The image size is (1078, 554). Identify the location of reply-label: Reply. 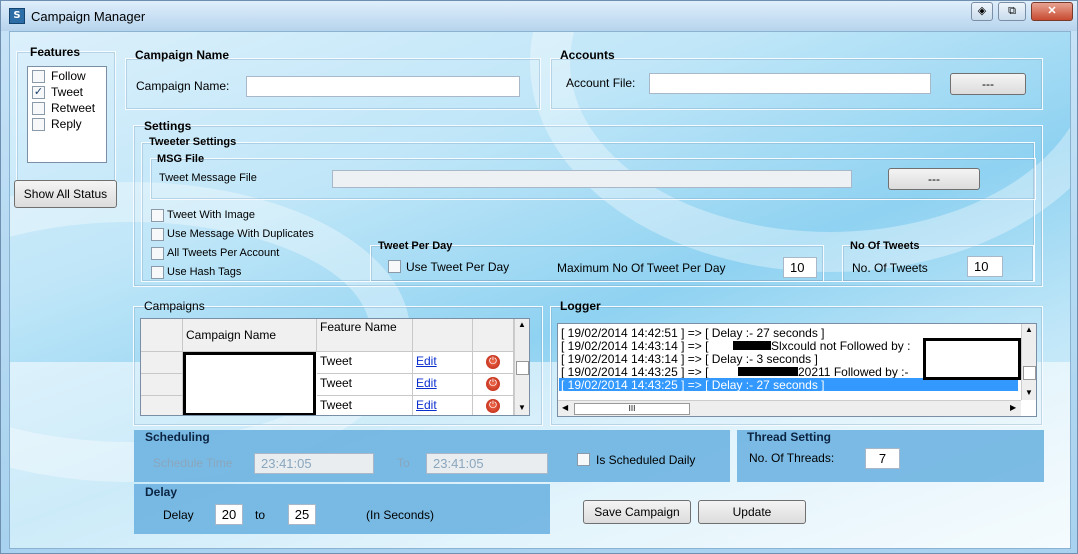
(66, 124).